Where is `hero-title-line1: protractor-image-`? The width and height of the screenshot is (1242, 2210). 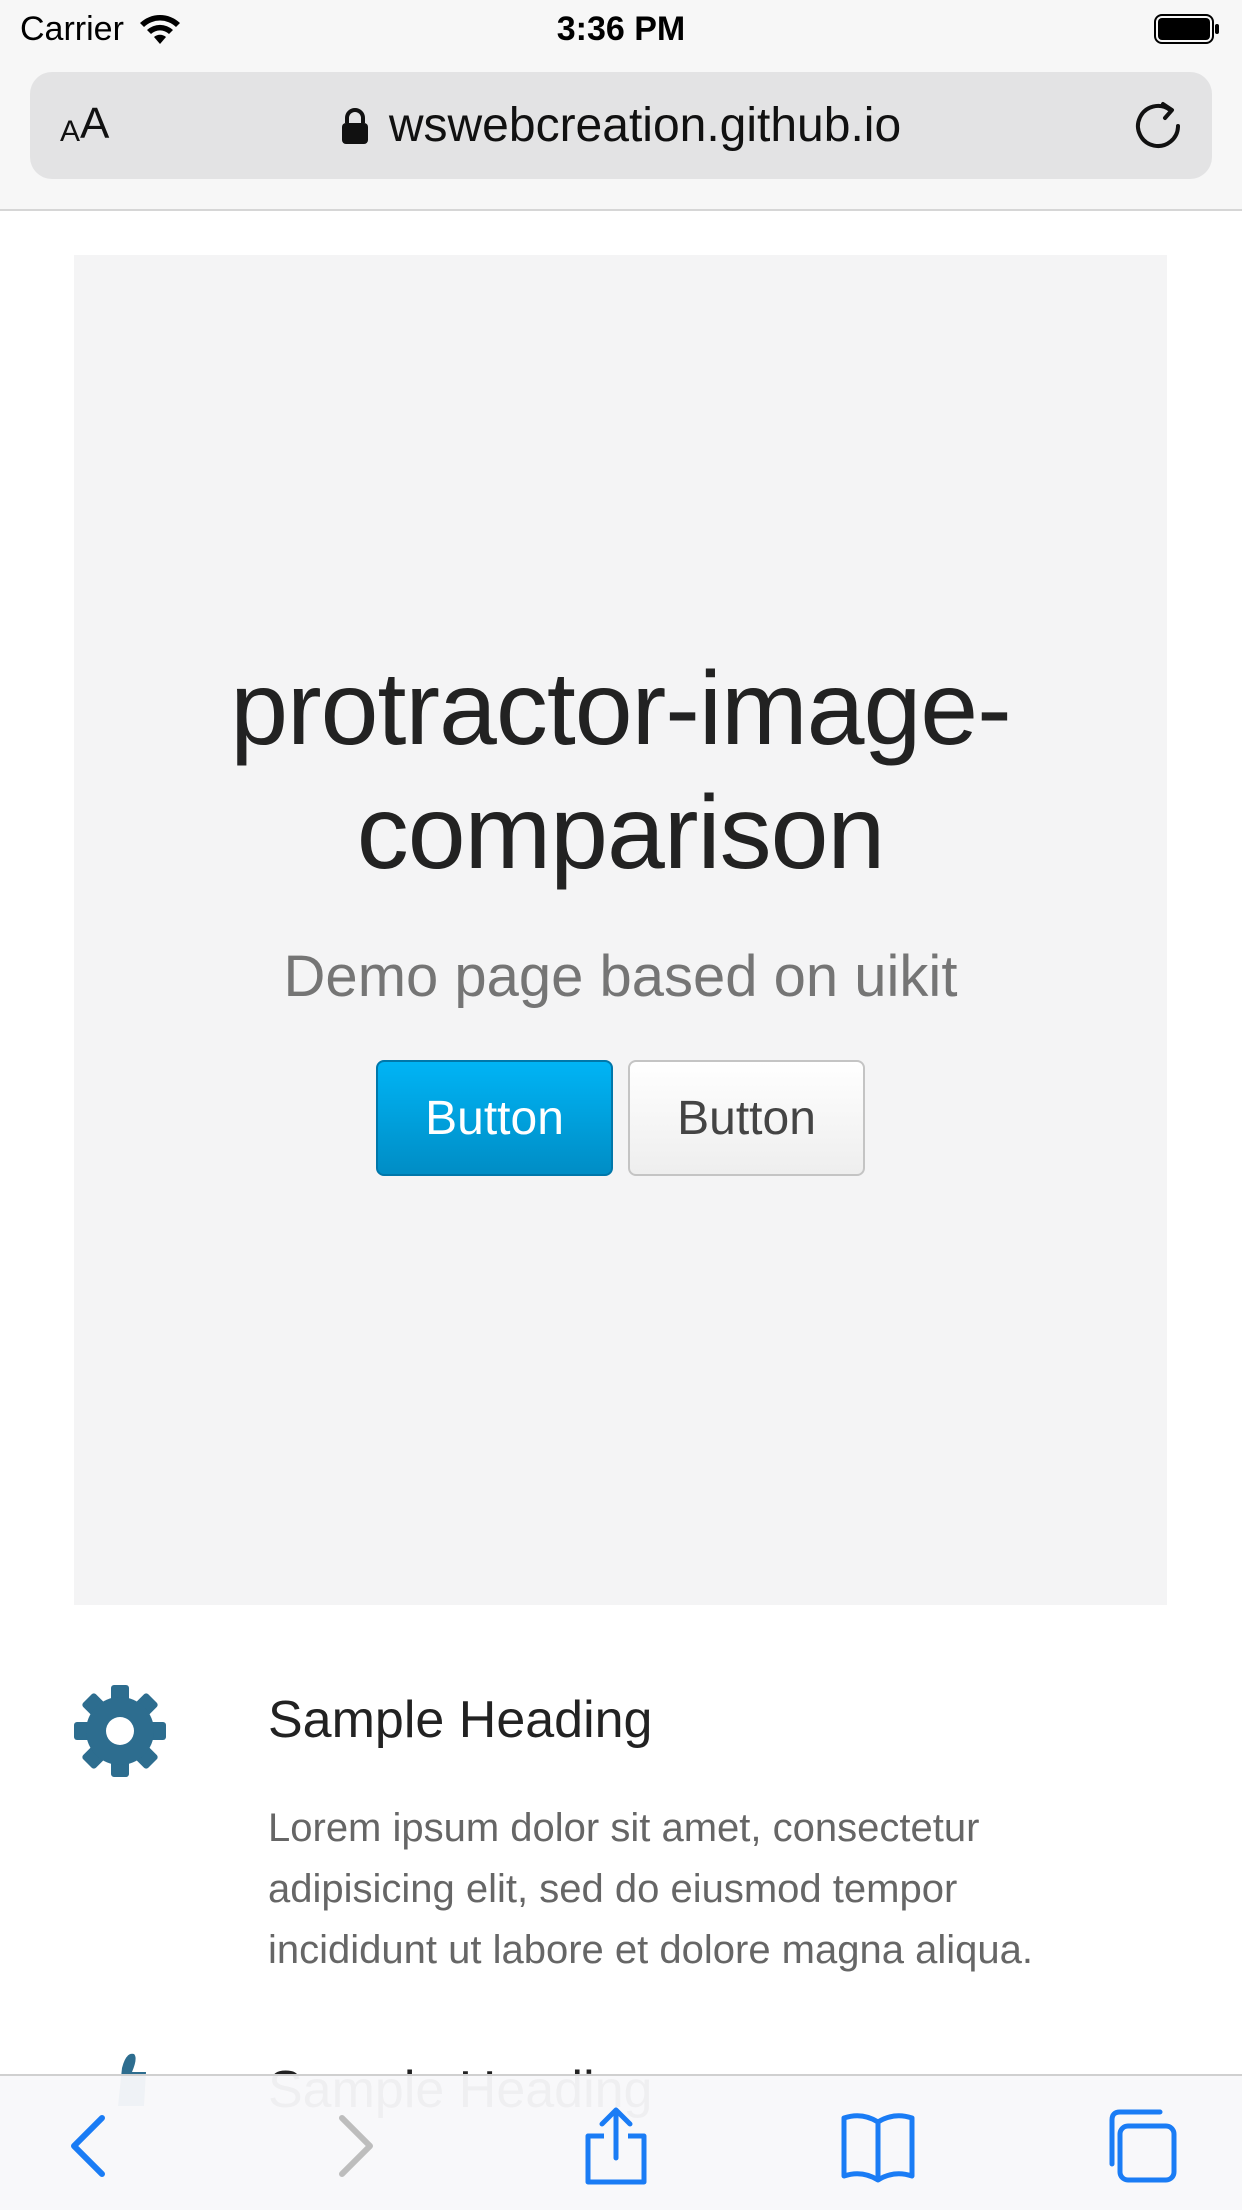 hero-title-line1: protractor-image- is located at coordinates (621, 709).